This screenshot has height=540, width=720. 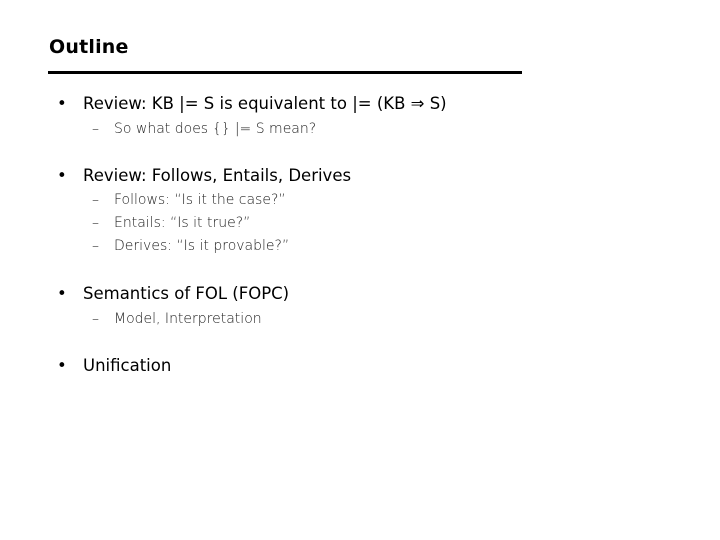 What do you see at coordinates (182, 223) in the screenshot?
I see `sub-text: Entails: “Is it true?”` at bounding box center [182, 223].